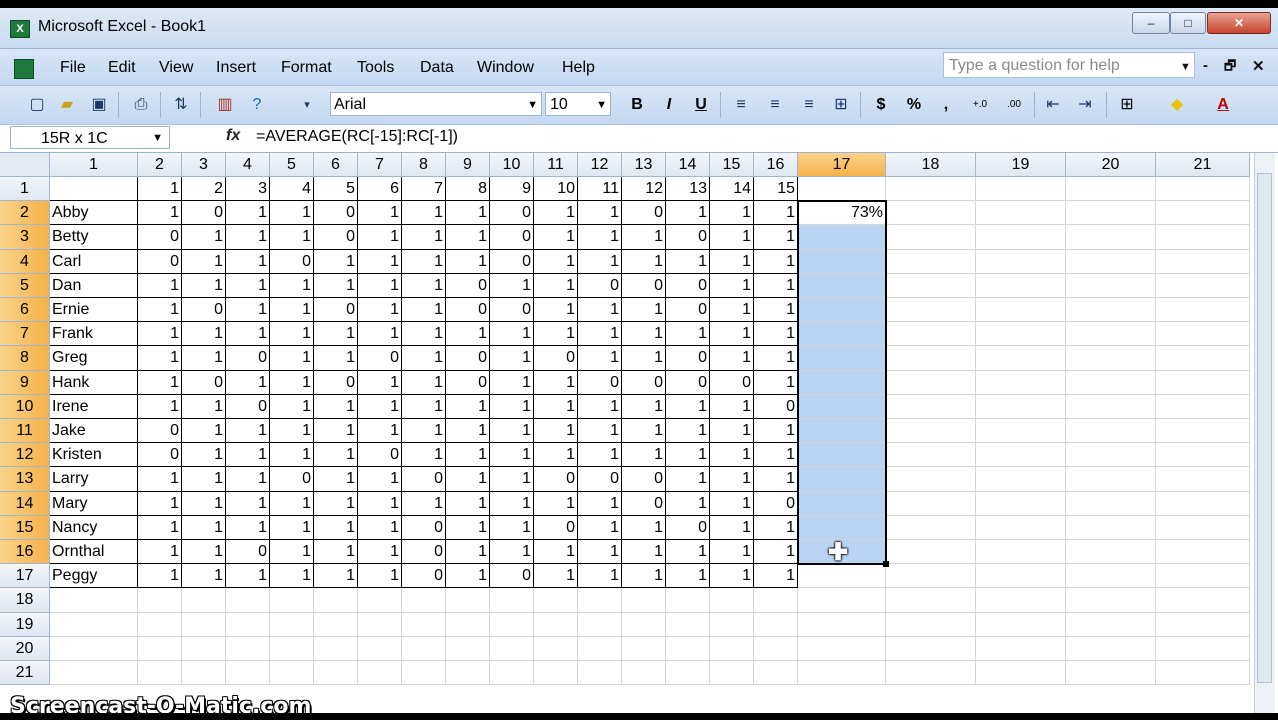 Image resolution: width=1278 pixels, height=720 pixels. I want to click on score-cell: 3, so click(248, 189).